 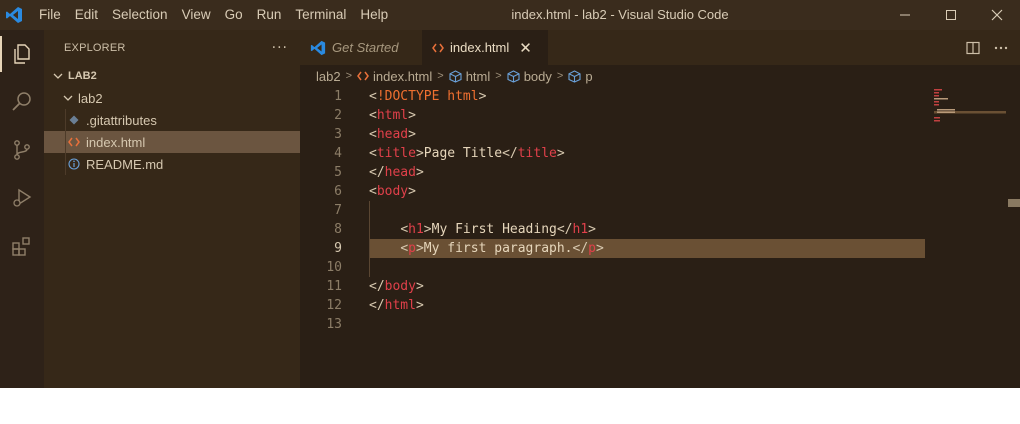 I want to click on code-line: 12 </html>, so click(x=660, y=305).